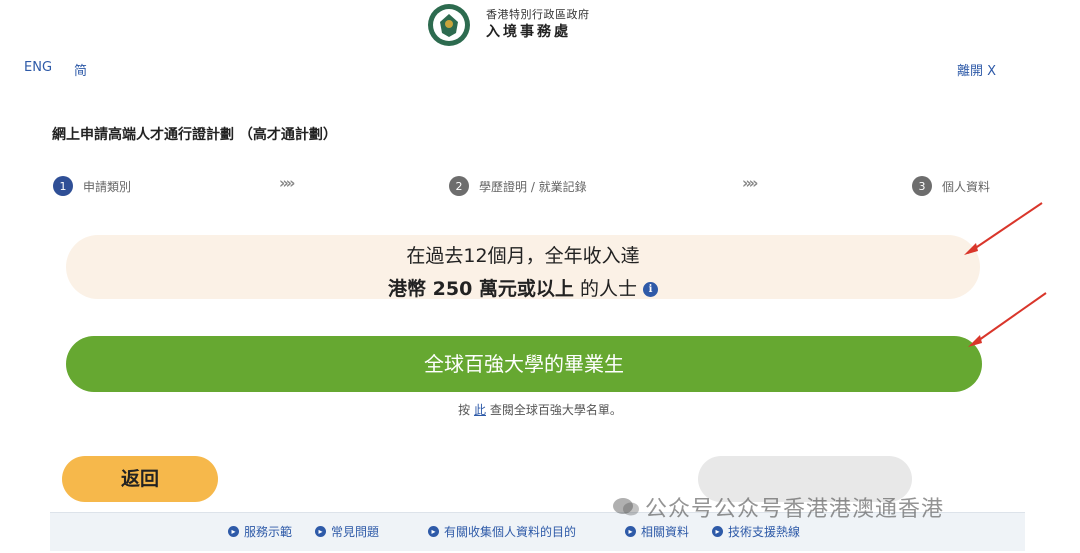 Image resolution: width=1080 pixels, height=553 pixels. Describe the element at coordinates (38, 67) in the screenshot. I see `lang-english-link: ENG` at that location.